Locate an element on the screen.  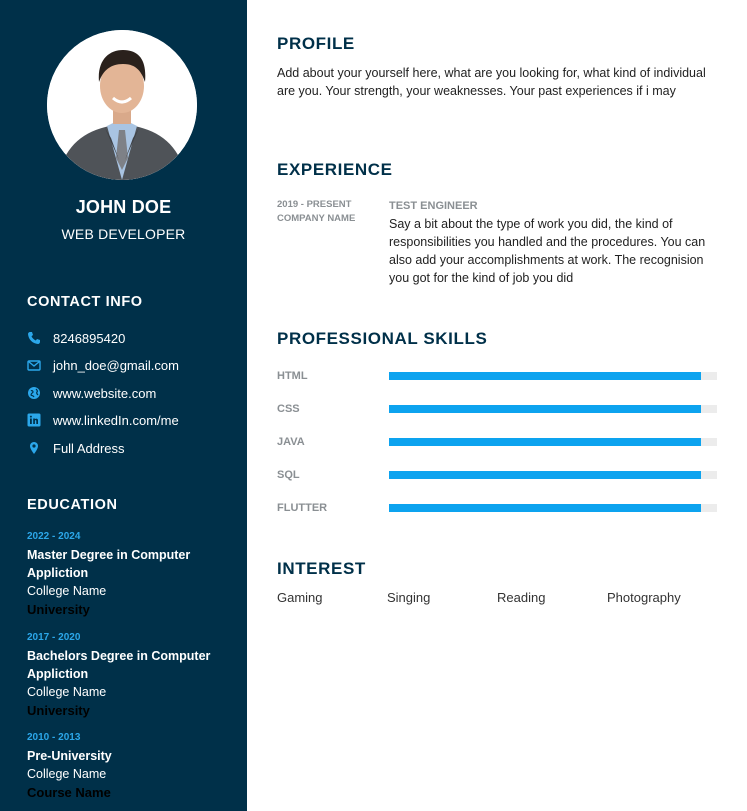
interest-item: Gaming is located at coordinates (300, 597).